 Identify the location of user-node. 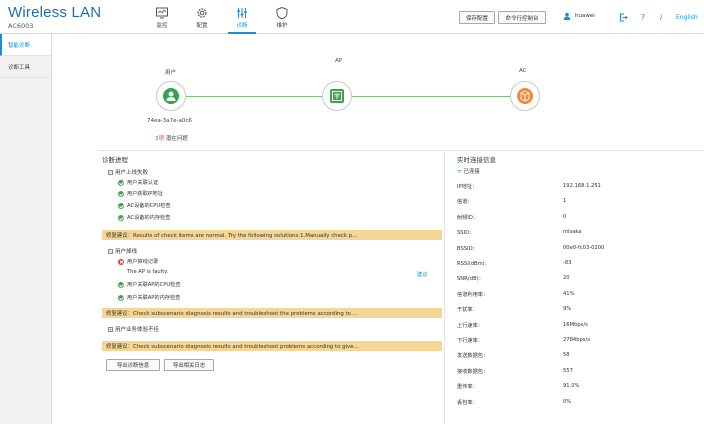
(171, 96).